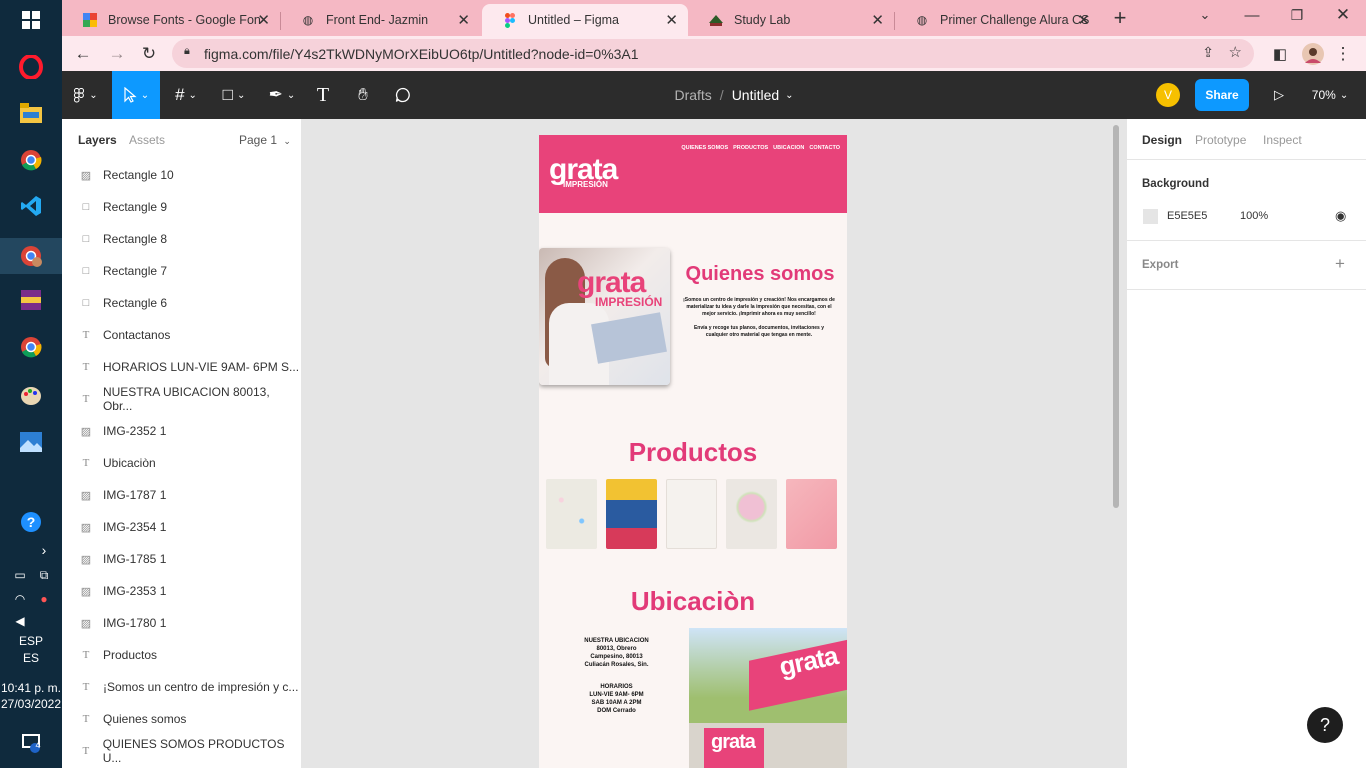  Describe the element at coordinates (182, 591) in the screenshot. I see `layer-row: ▨ IMG-2353 1` at that location.